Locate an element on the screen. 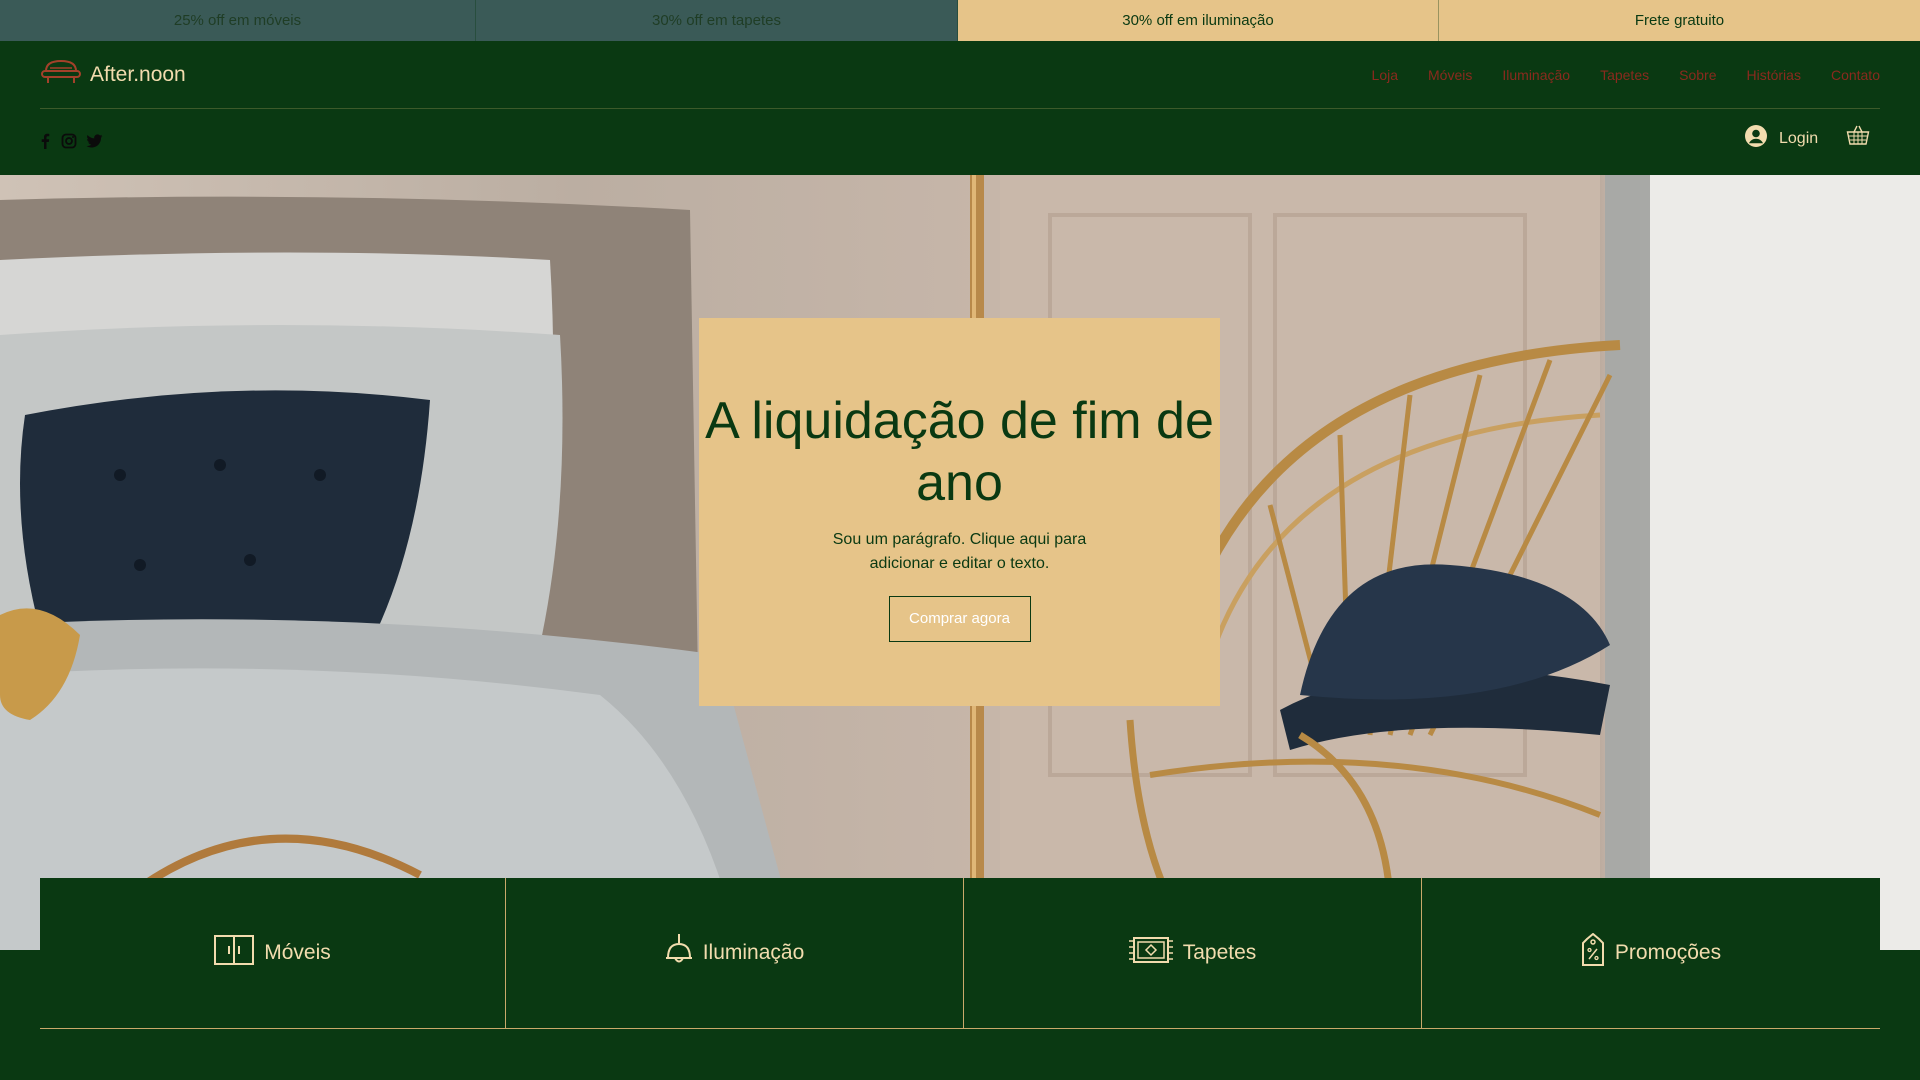 Image resolution: width=1920 pixels, height=1080 pixels. category-bar: Móveis Iluminação Tapetes Promoções is located at coordinates (960, 953).